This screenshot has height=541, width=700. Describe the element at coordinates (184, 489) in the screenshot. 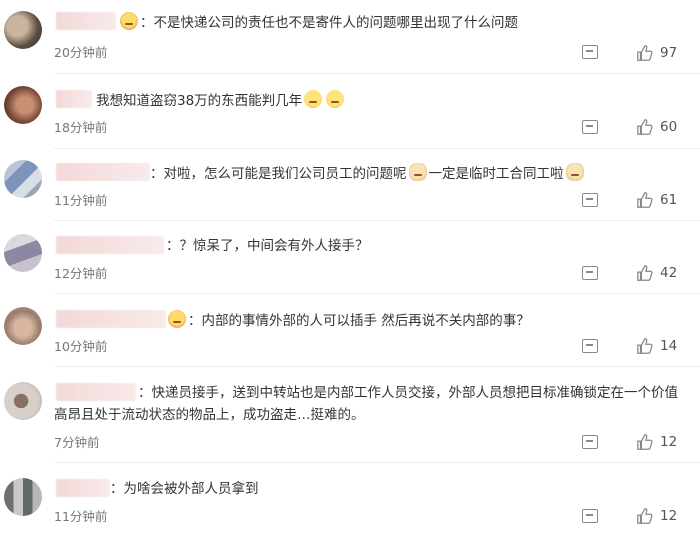

I see `comment-text: ：为啥会被外部人员拿到` at that location.